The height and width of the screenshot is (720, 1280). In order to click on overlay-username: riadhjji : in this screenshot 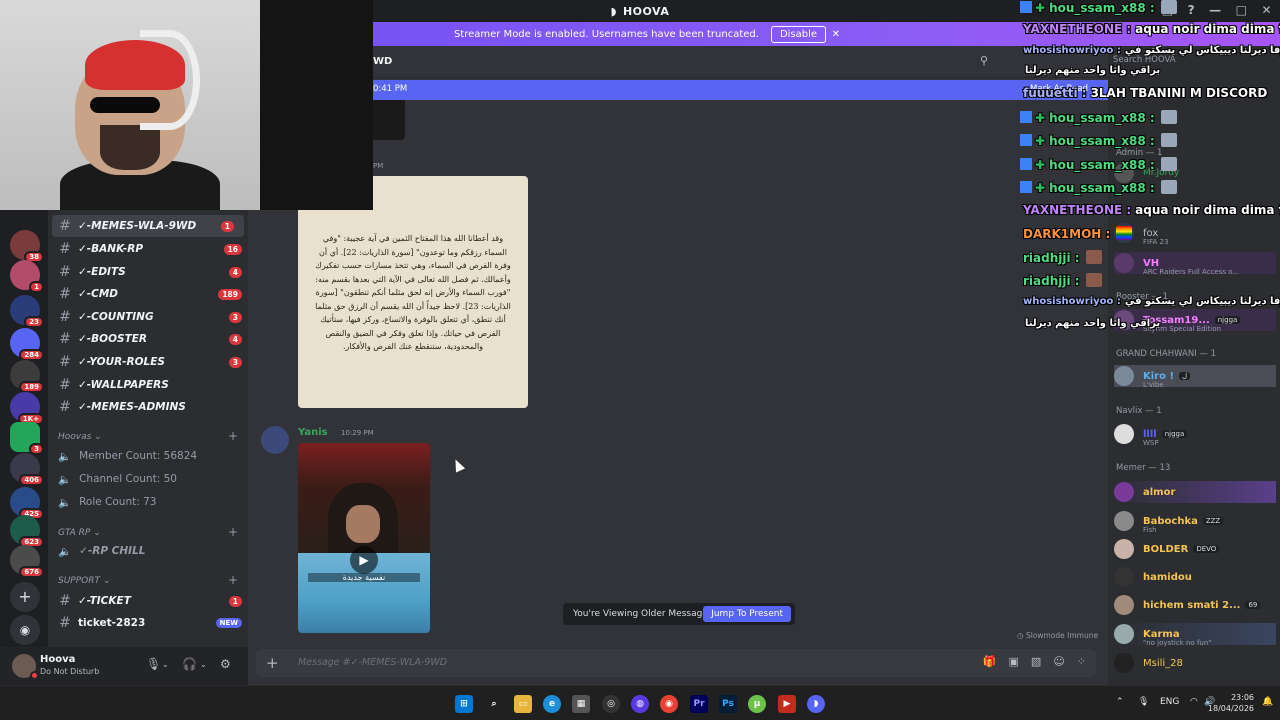, I will do `click(1051, 281)`.